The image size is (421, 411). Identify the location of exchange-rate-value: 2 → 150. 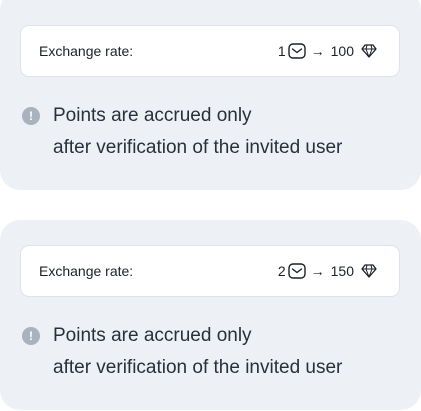
(327, 271).